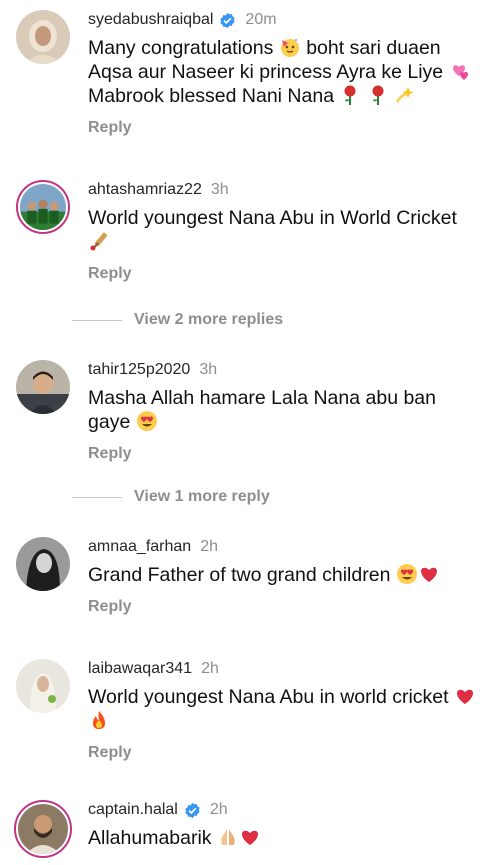 The height and width of the screenshot is (865, 497). Describe the element at coordinates (140, 669) in the screenshot. I see `username: laibawaqar341` at that location.